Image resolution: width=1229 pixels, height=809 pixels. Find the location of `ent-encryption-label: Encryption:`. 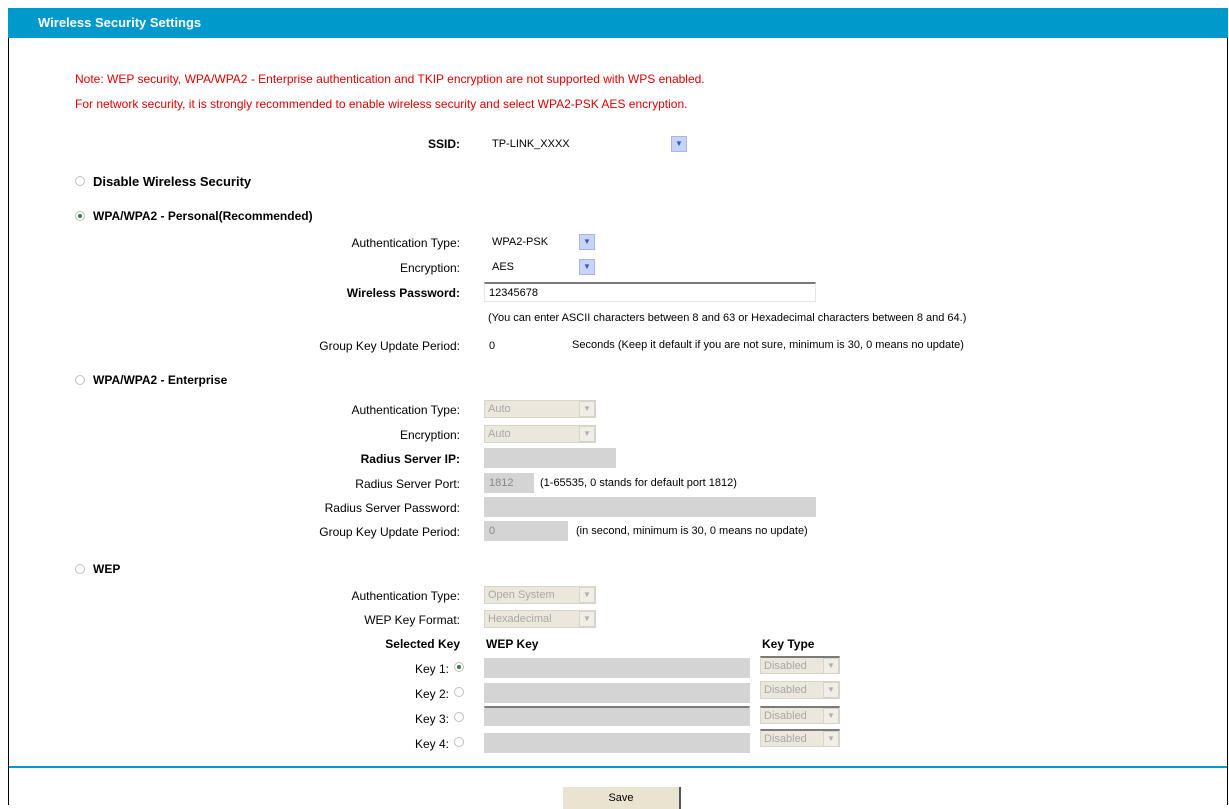

ent-encryption-label: Encryption: is located at coordinates (429, 435).